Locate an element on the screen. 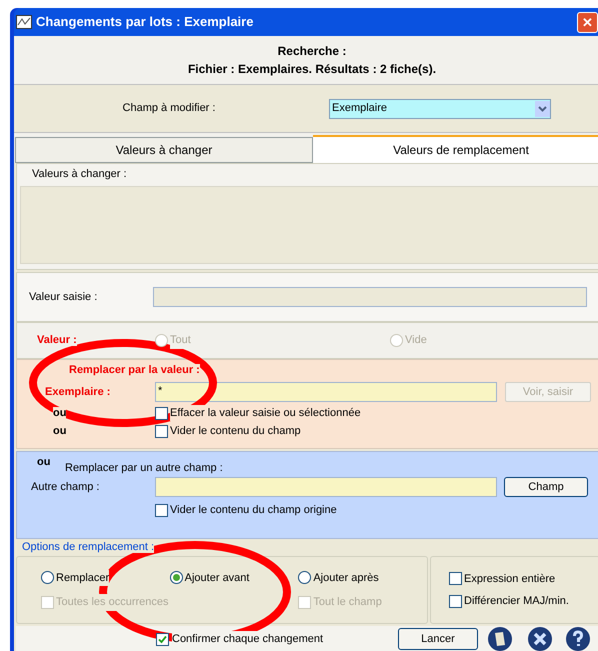 The height and width of the screenshot is (651, 598). field-label: Champ à modifier : is located at coordinates (169, 108).